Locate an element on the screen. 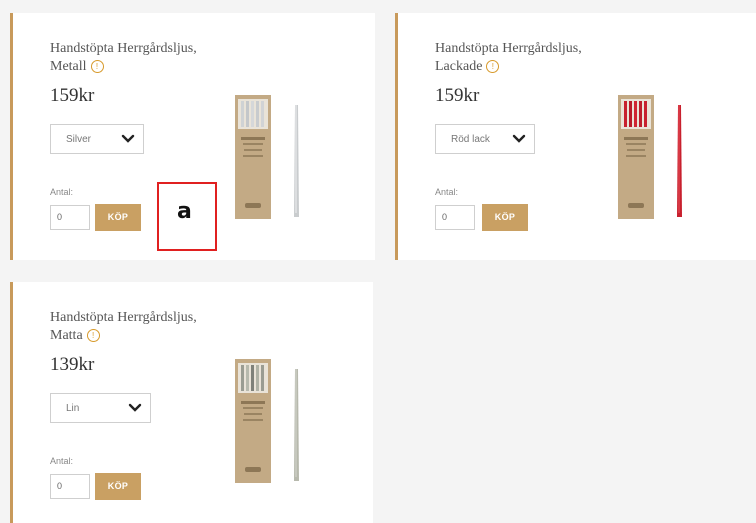 Image resolution: width=756 pixels, height=523 pixels. product-title-line2: Matta is located at coordinates (66, 335).